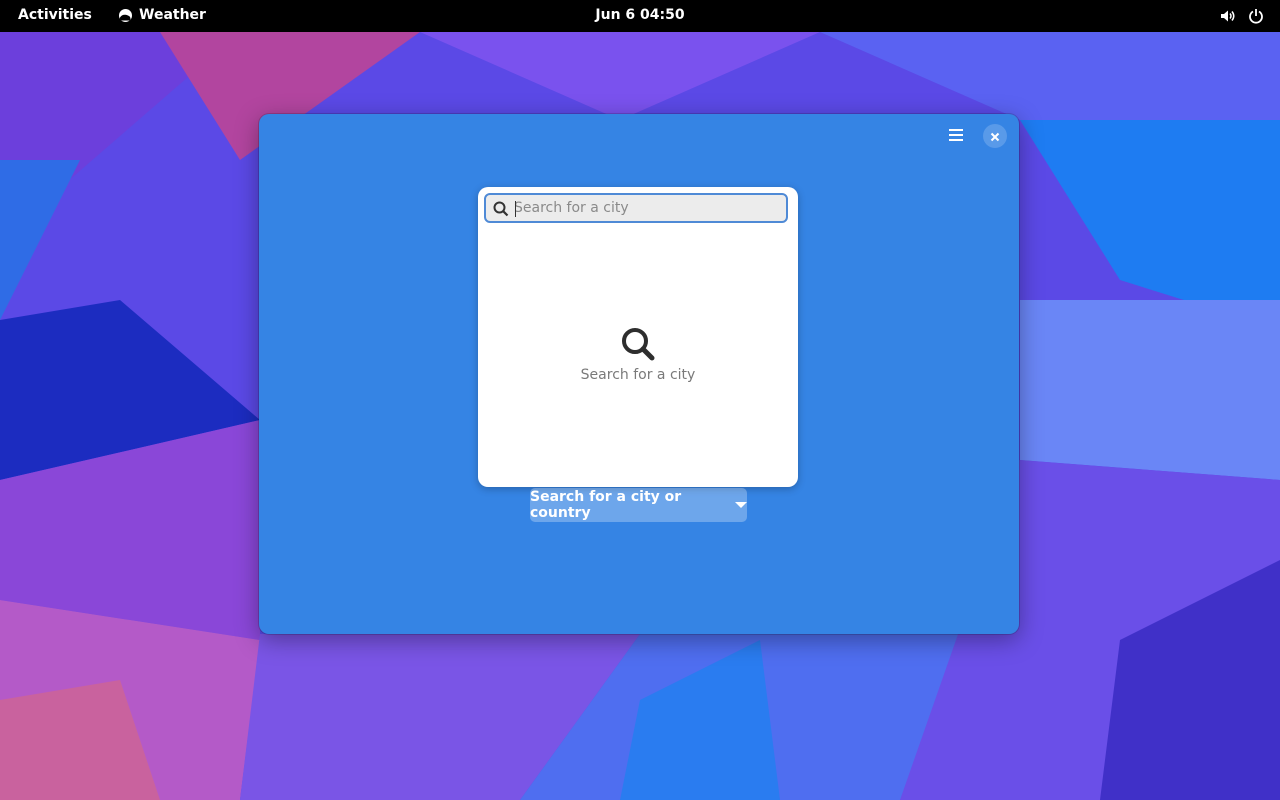 This screenshot has width=1280, height=800. I want to click on app-menu-button: Weather, so click(162, 15).